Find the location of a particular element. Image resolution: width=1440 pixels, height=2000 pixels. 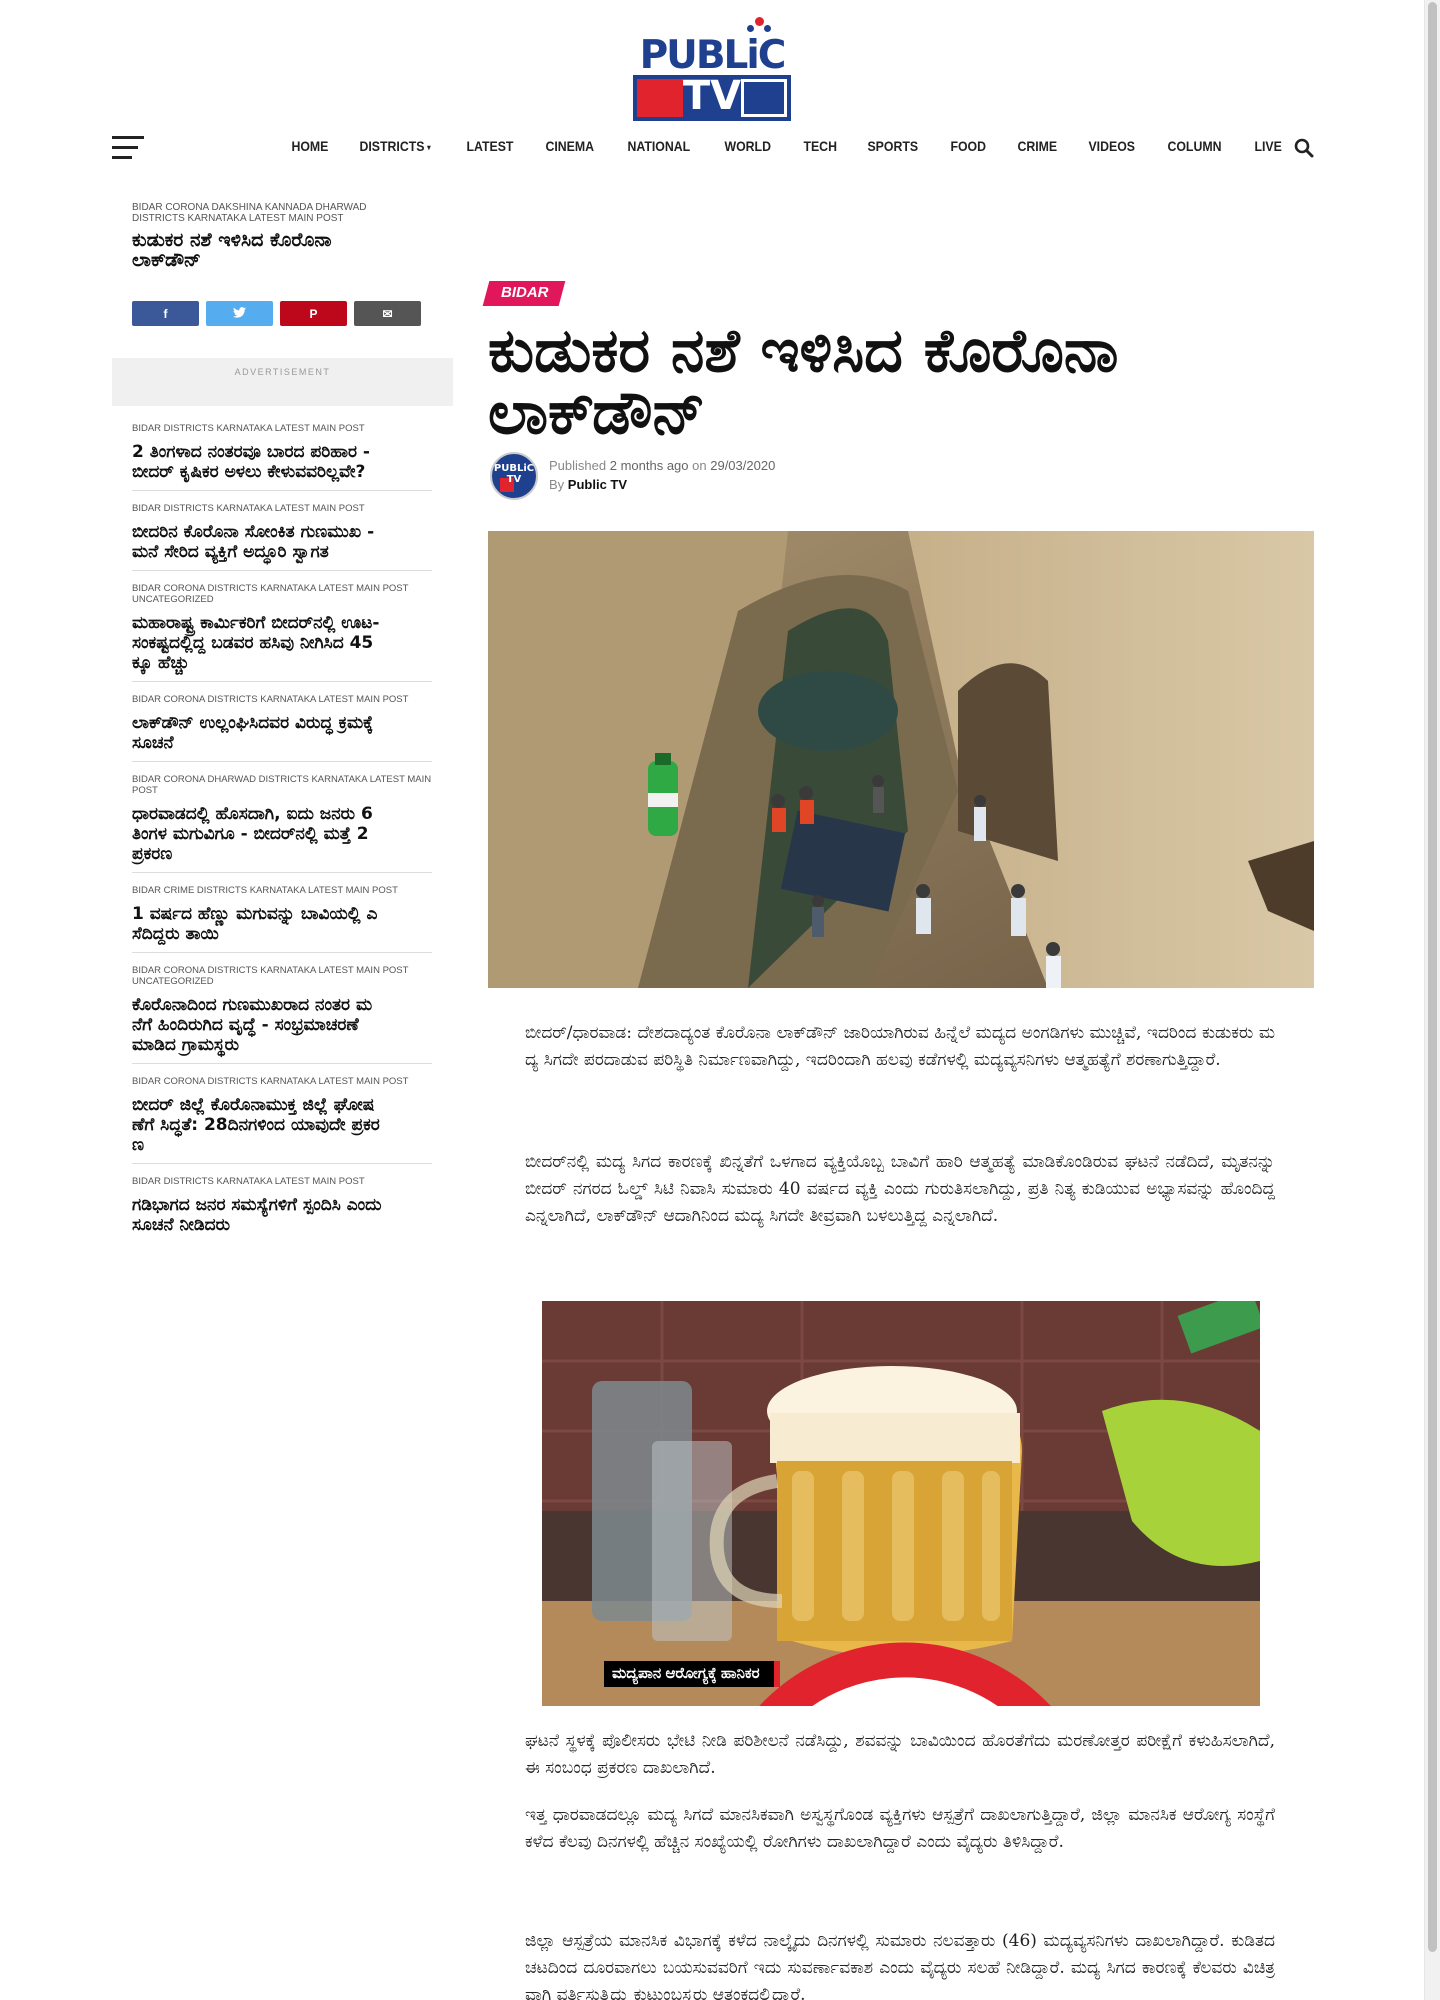

nav-cinema: CINEMA is located at coordinates (569, 148).